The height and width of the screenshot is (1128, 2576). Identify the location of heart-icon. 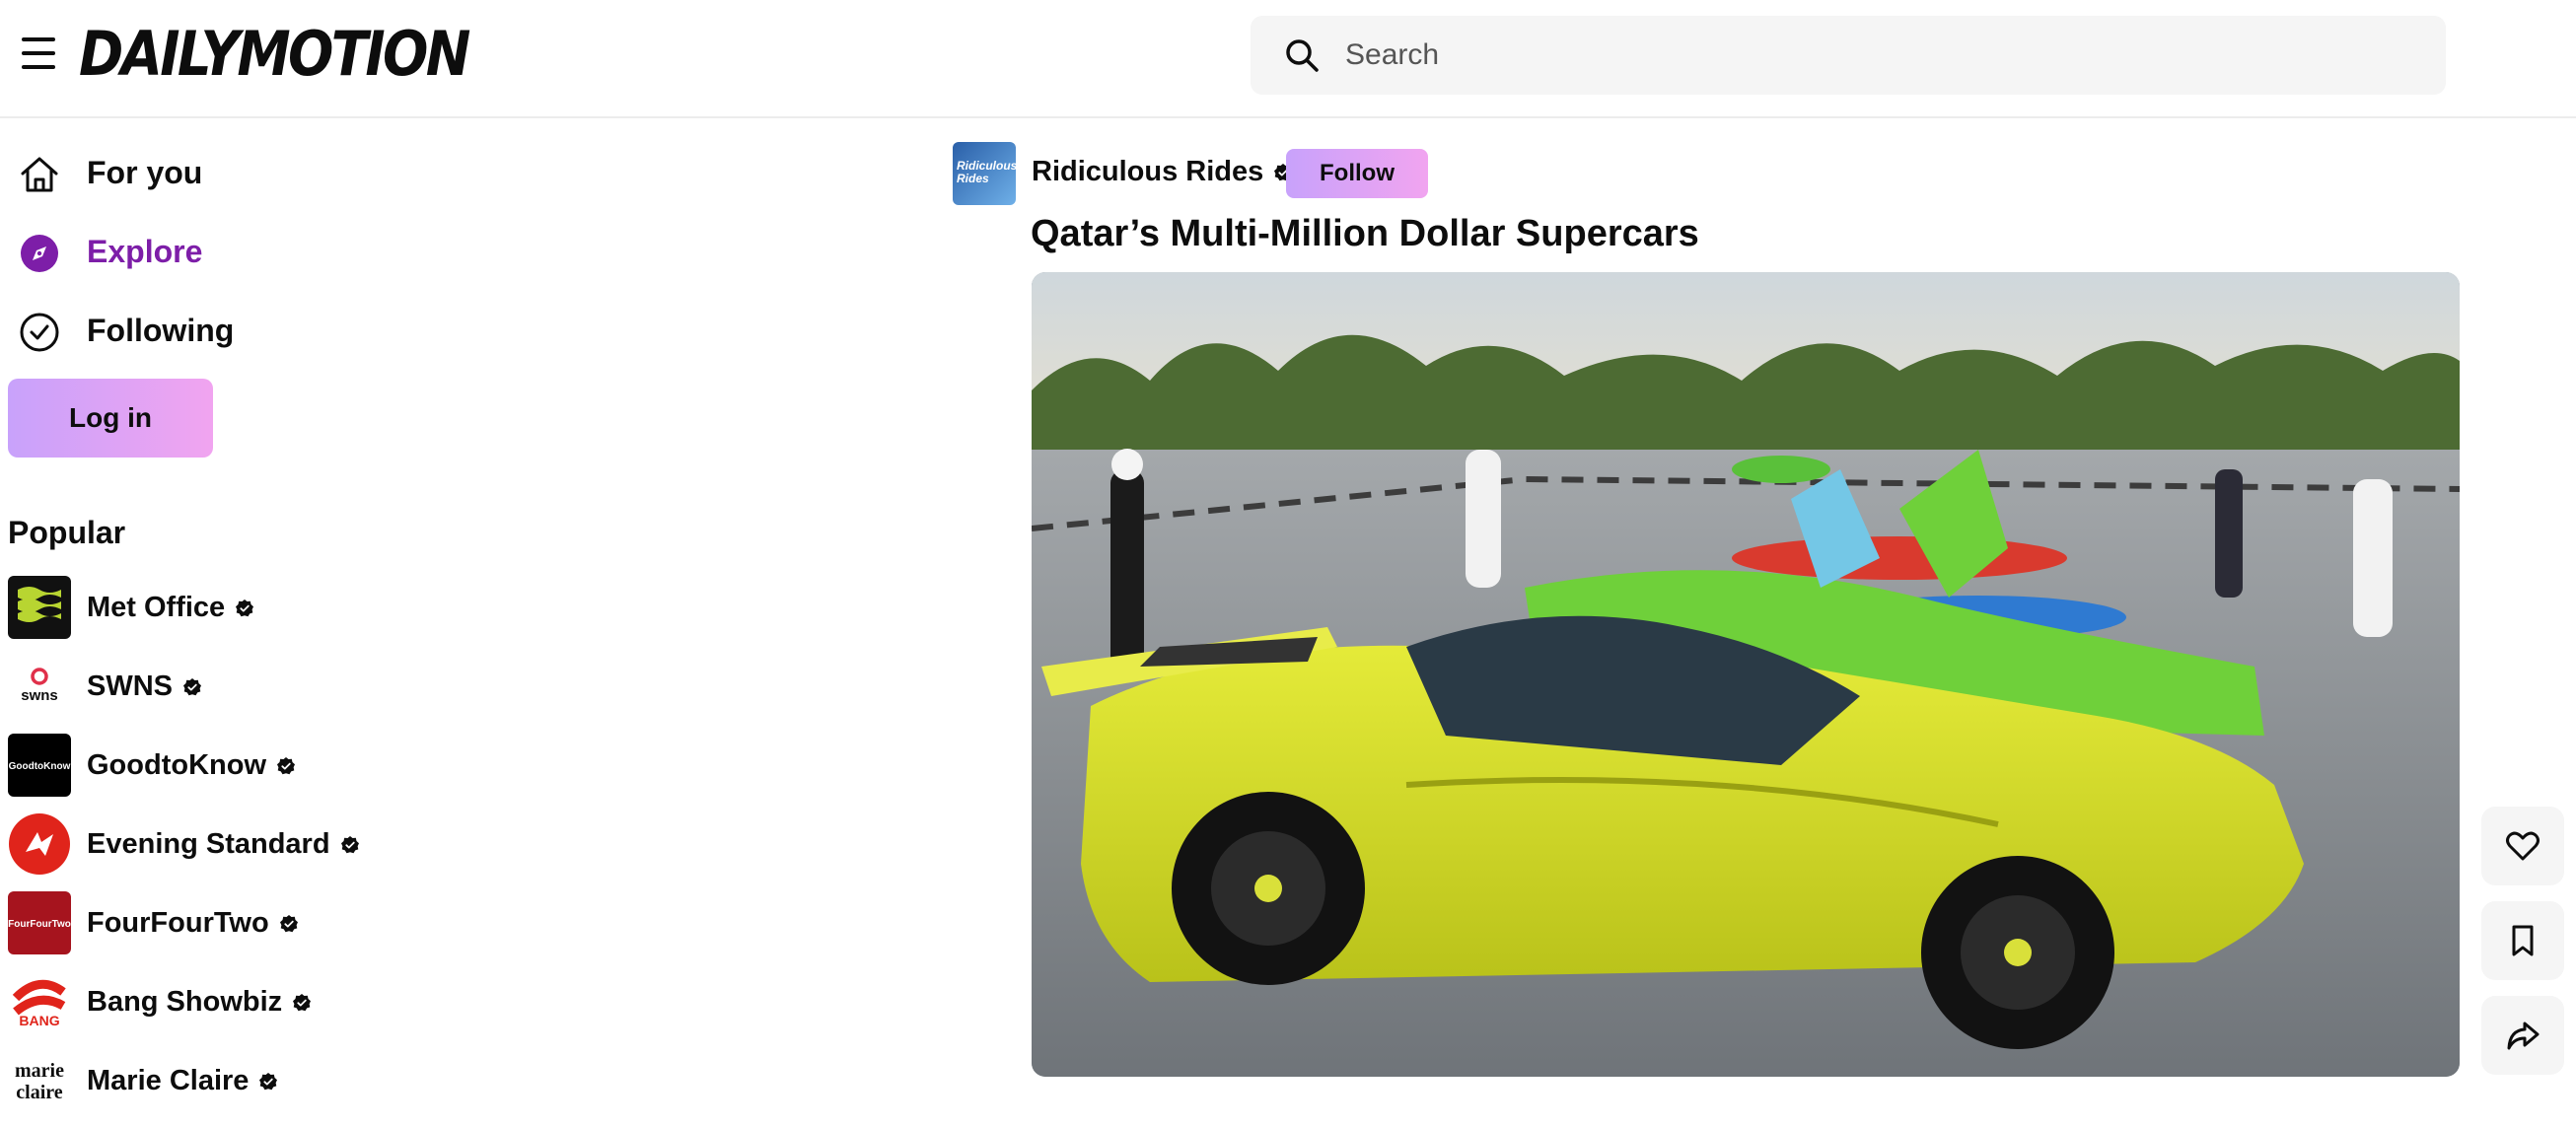
(2523, 846).